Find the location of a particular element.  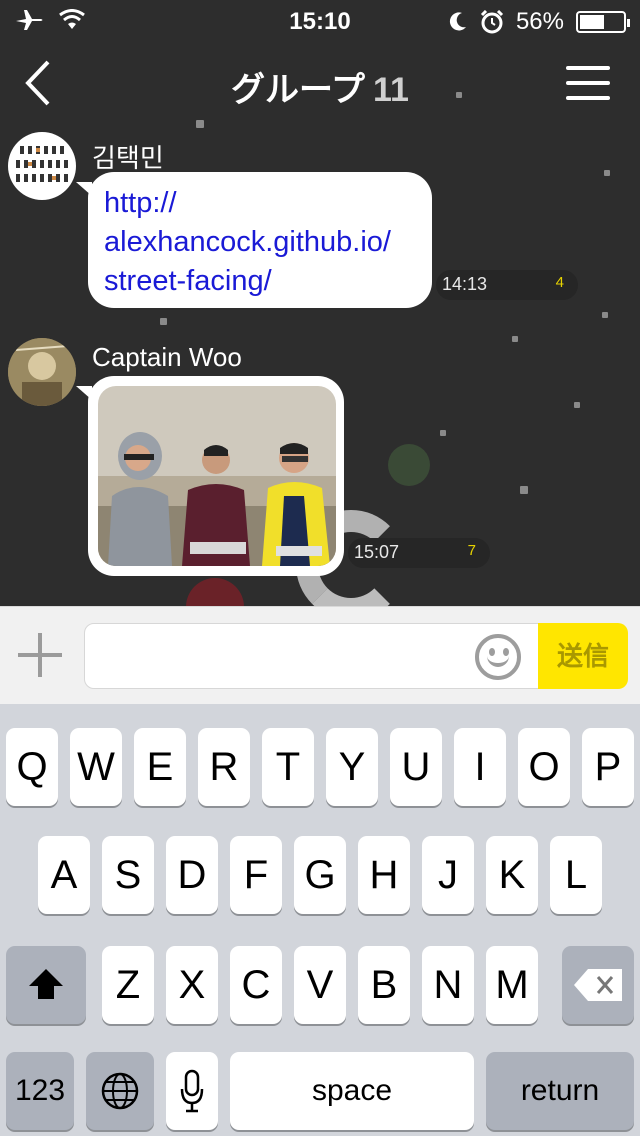

key-w: W is located at coordinates (96, 767).